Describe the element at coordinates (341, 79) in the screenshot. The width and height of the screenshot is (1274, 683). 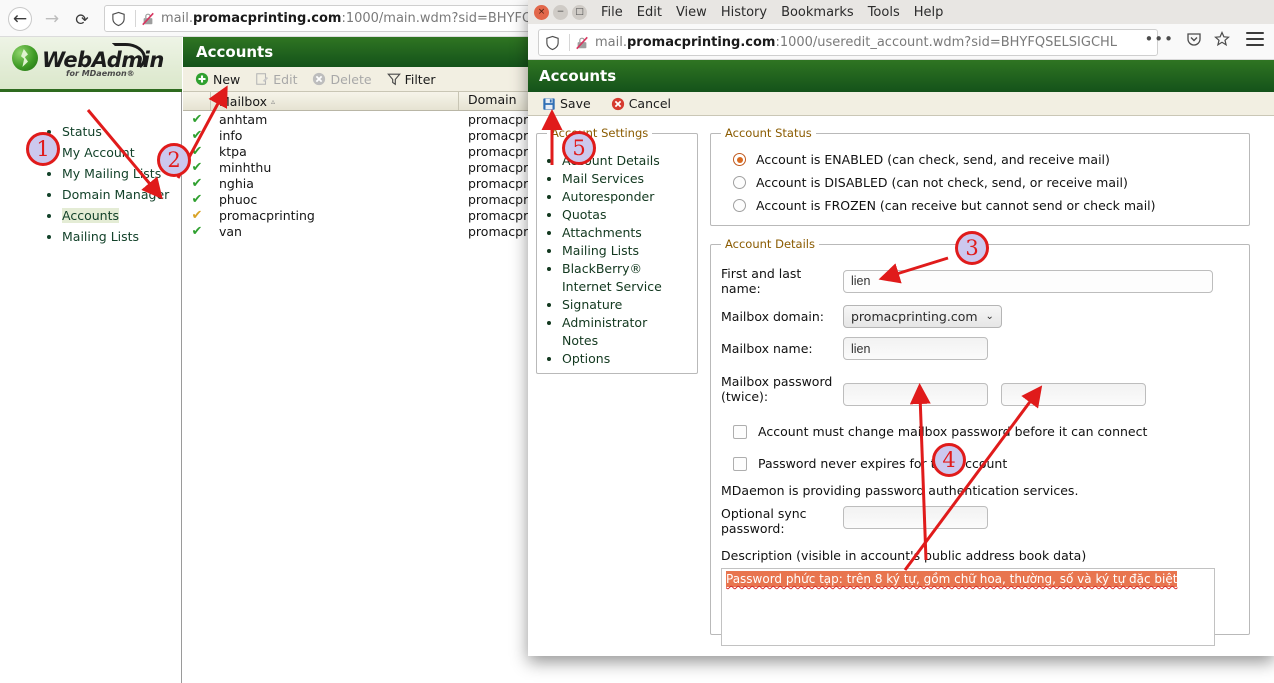
I see `delete-button: Delete` at that location.